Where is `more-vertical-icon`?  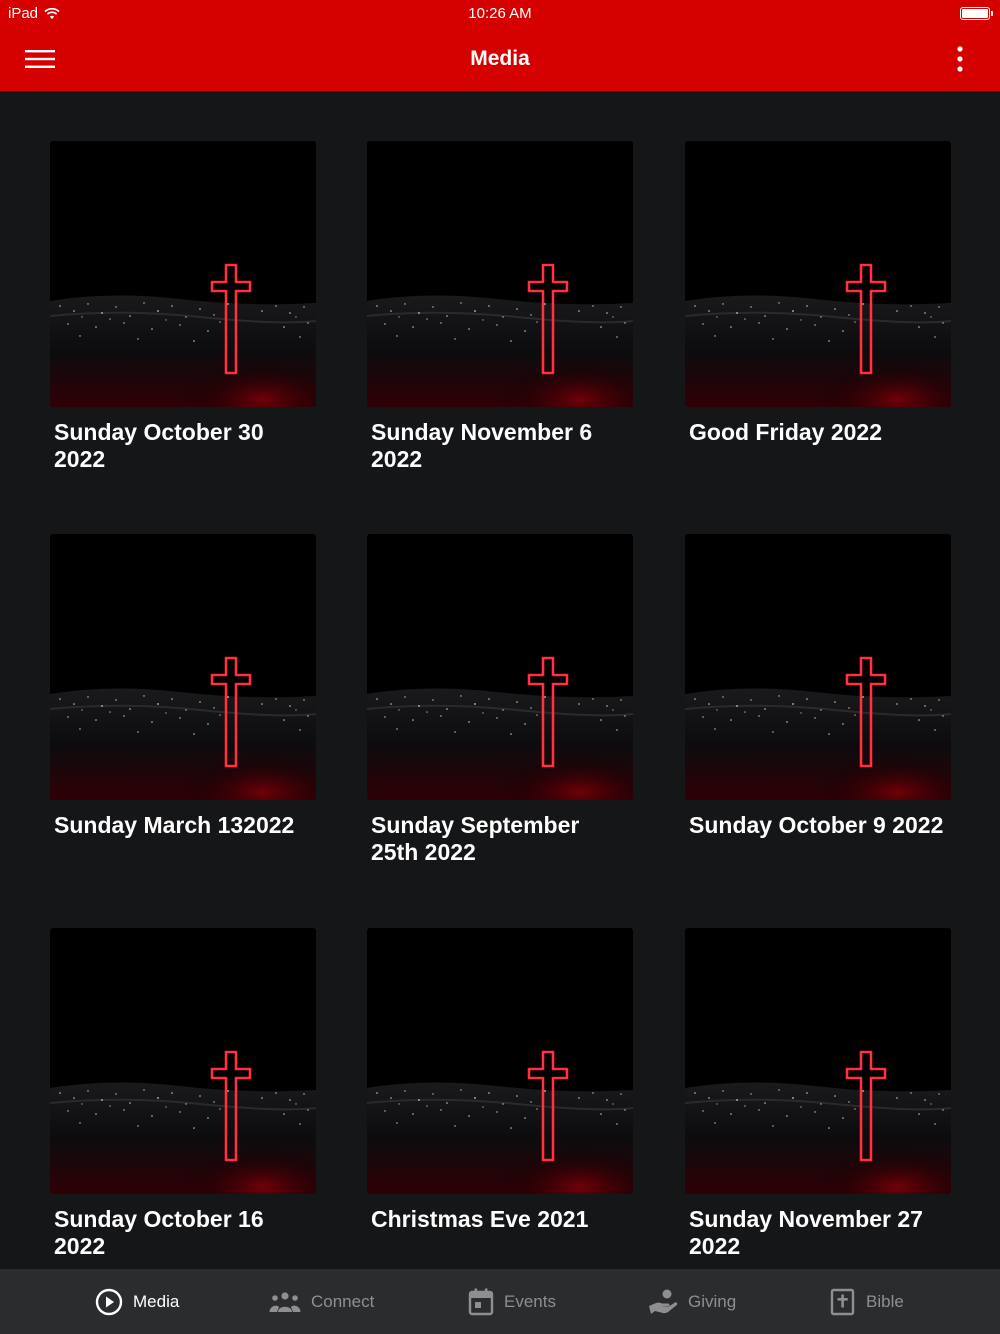
more-vertical-icon is located at coordinates (960, 59).